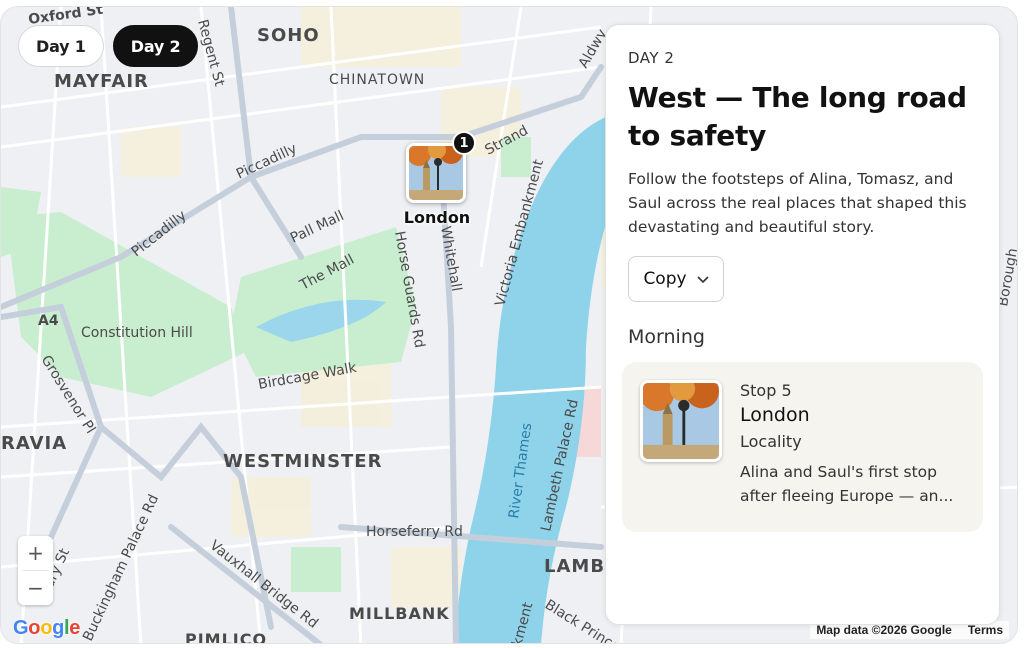  Describe the element at coordinates (464, 143) in the screenshot. I see `marker-badge: 1` at that location.